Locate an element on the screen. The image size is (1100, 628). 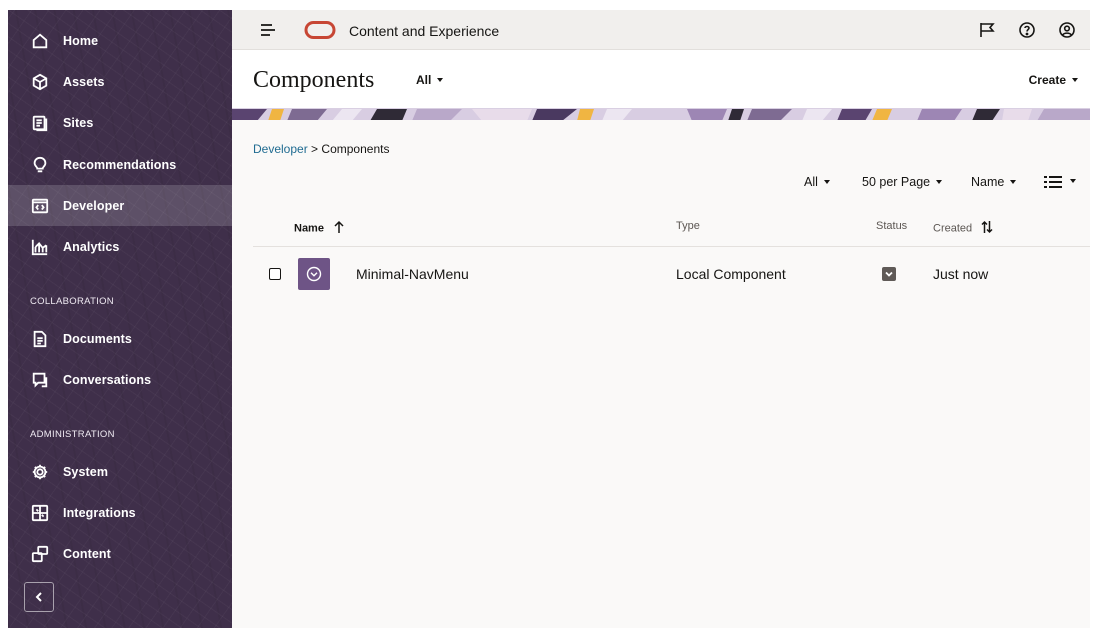
collapse-sidebar-button is located at coordinates (39, 597).